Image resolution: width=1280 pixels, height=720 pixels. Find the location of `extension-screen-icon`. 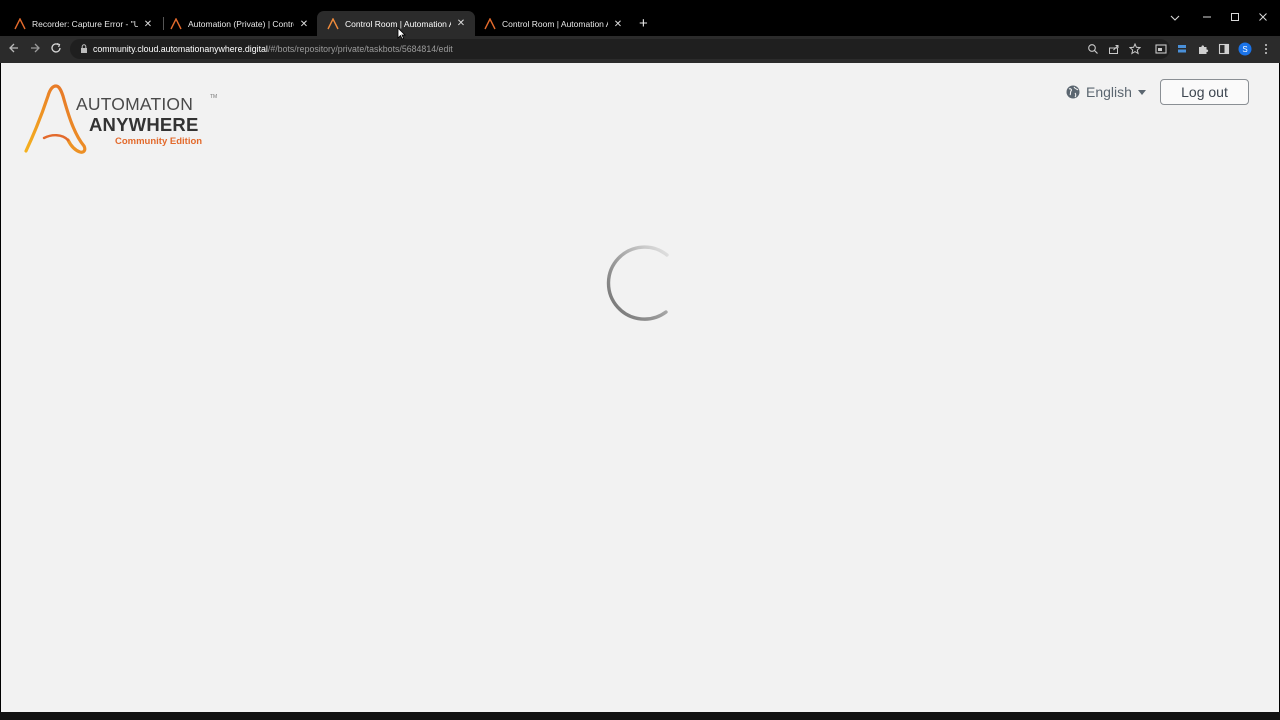

extension-screen-icon is located at coordinates (1161, 49).